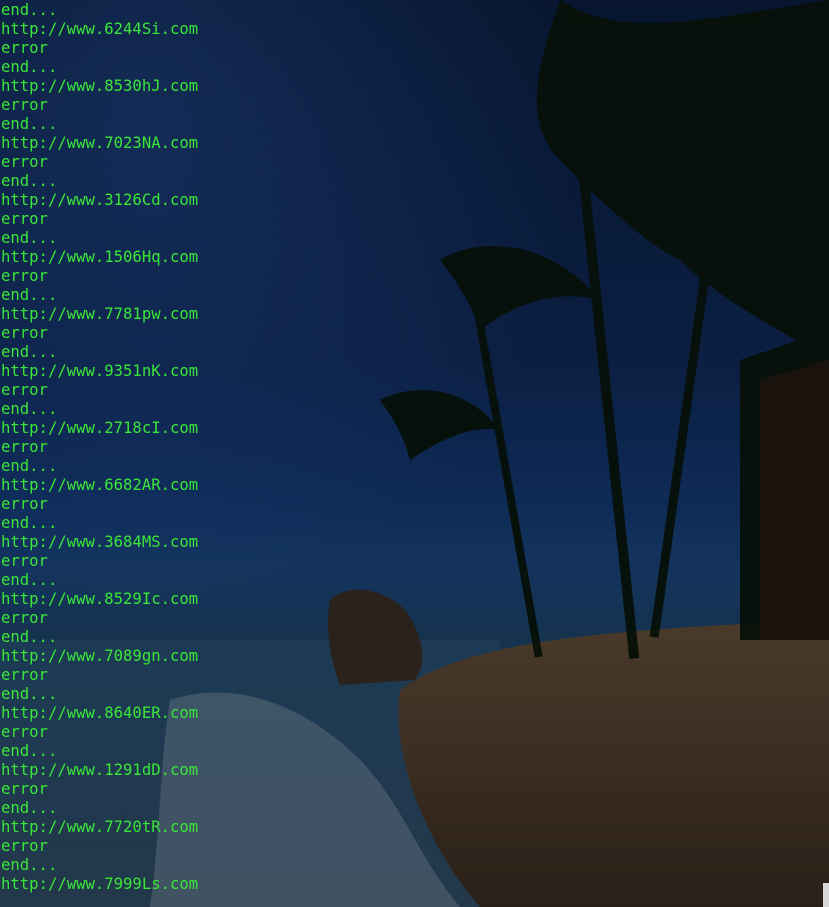 The height and width of the screenshot is (907, 829). What do you see at coordinates (100, 599) in the screenshot?
I see `terminal-line: http://www.8529Ic.com` at bounding box center [100, 599].